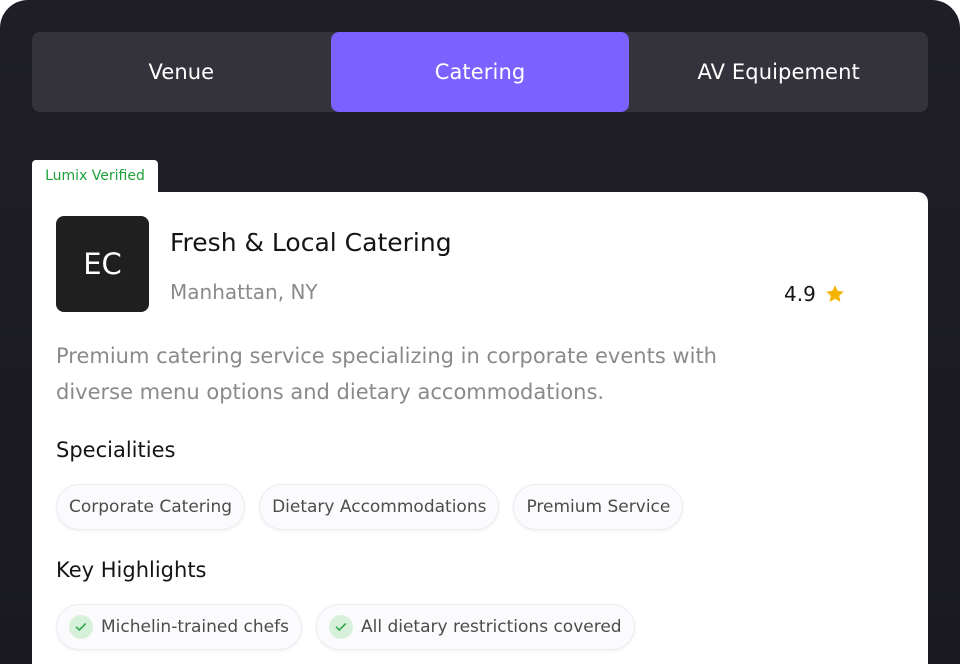 This screenshot has width=960, height=664. I want to click on tab-venue: Venue, so click(181, 72).